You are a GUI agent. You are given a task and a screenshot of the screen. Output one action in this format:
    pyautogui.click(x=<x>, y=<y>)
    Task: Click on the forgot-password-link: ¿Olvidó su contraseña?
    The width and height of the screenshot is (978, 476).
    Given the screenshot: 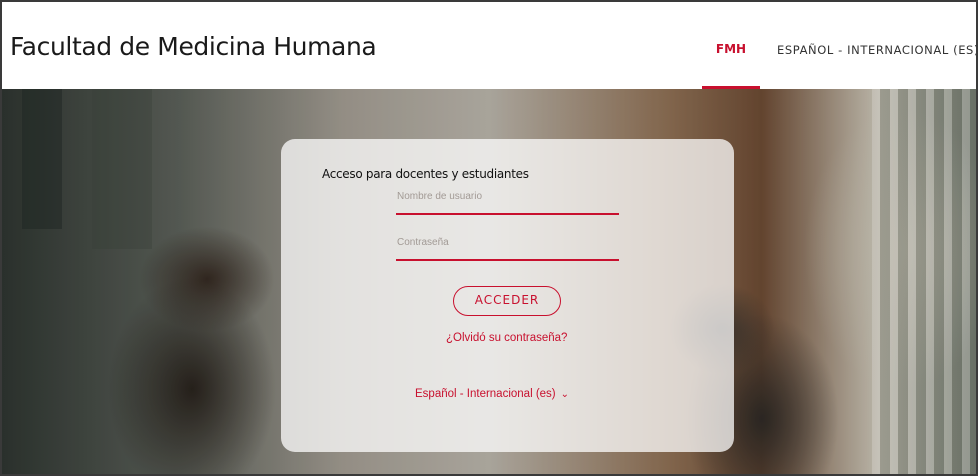 What is the action you would take?
    pyautogui.click(x=506, y=338)
    